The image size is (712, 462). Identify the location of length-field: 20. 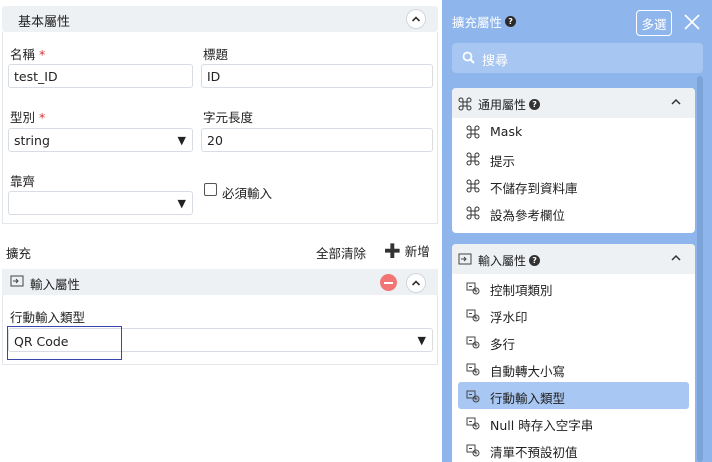
(317, 140).